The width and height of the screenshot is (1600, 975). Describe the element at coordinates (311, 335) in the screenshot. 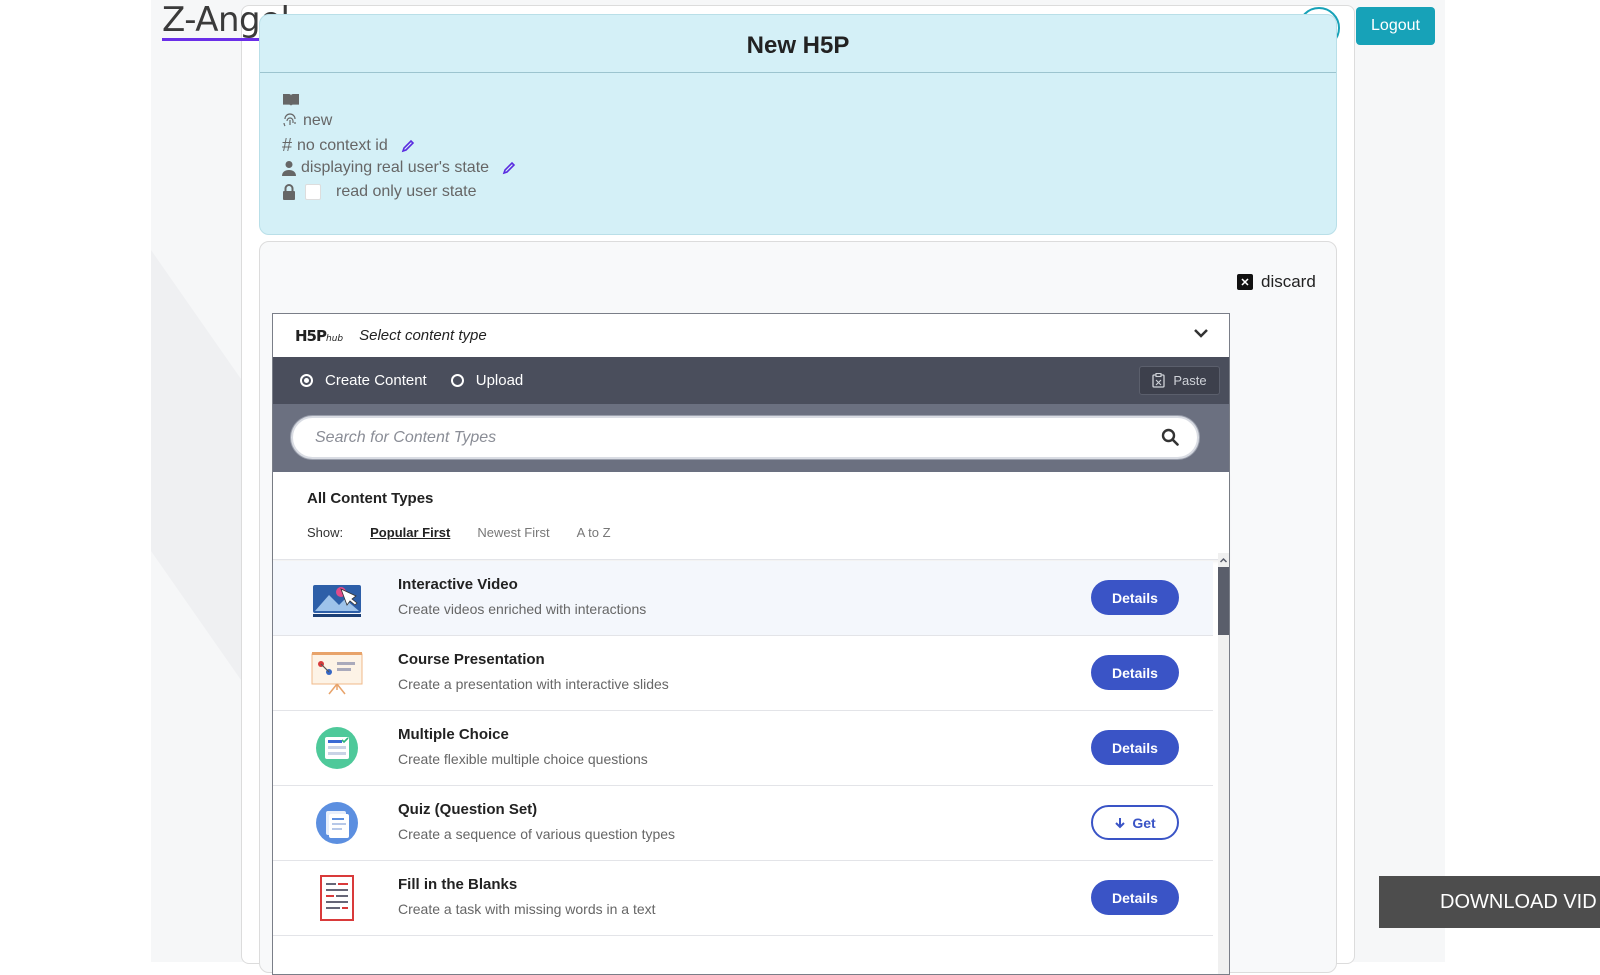

I see `hub-logo-text: H5P` at that location.